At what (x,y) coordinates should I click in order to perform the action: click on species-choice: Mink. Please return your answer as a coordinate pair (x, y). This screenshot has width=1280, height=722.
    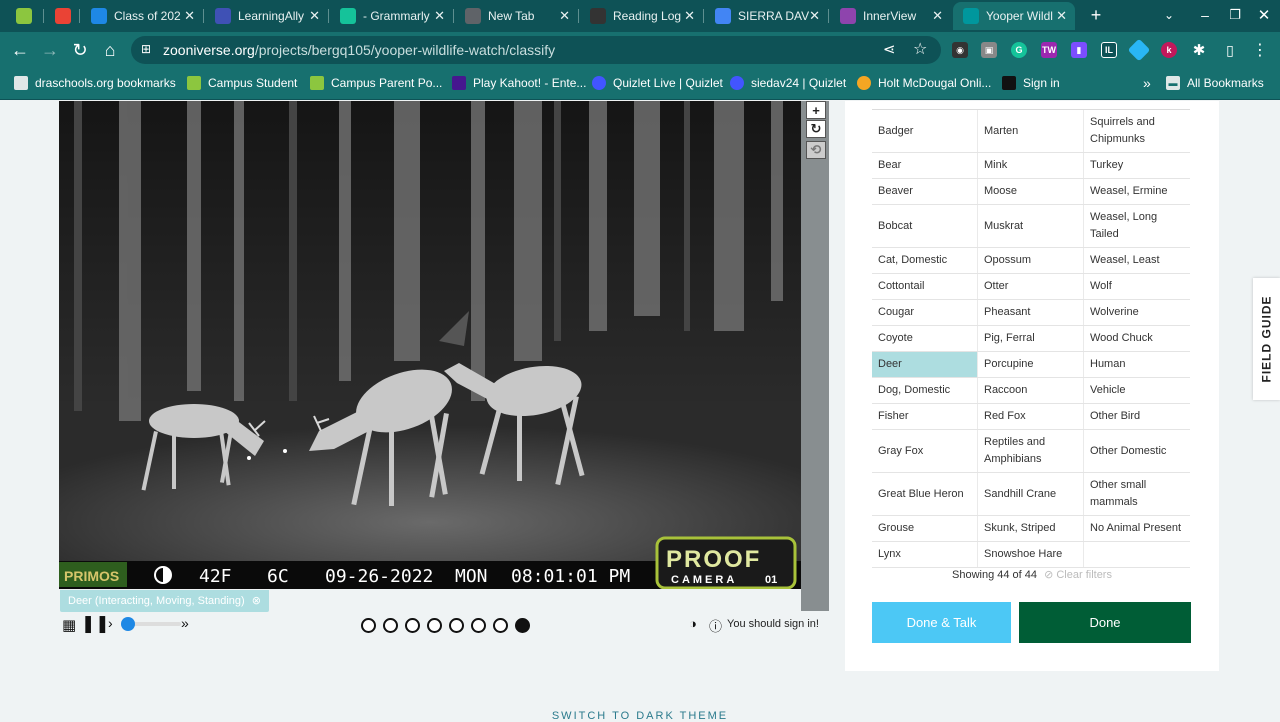
    Looking at the image, I should click on (1031, 165).